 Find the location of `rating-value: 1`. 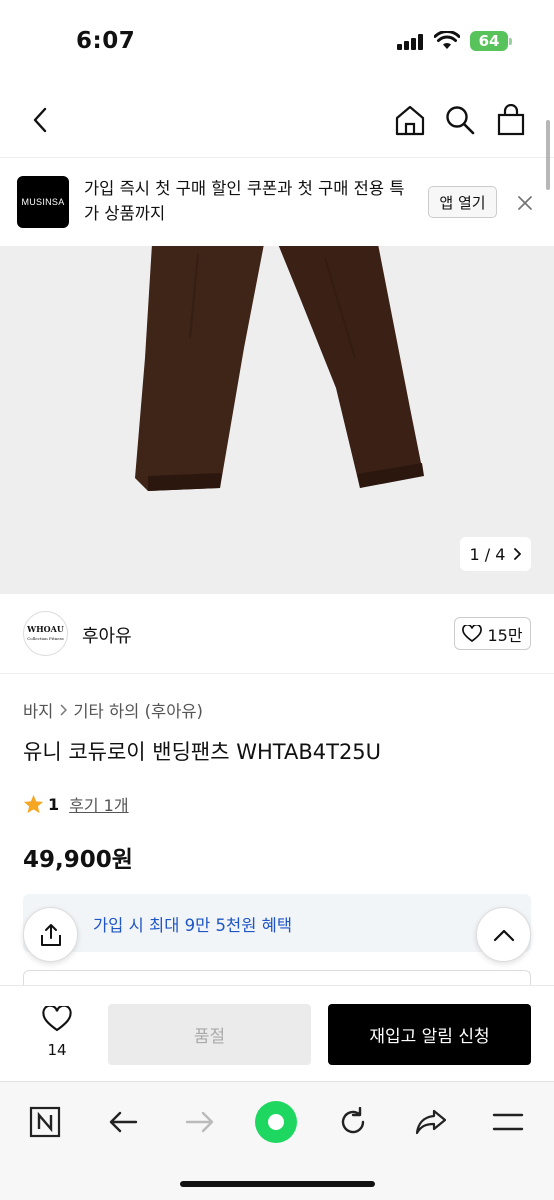

rating-value: 1 is located at coordinates (54, 804).